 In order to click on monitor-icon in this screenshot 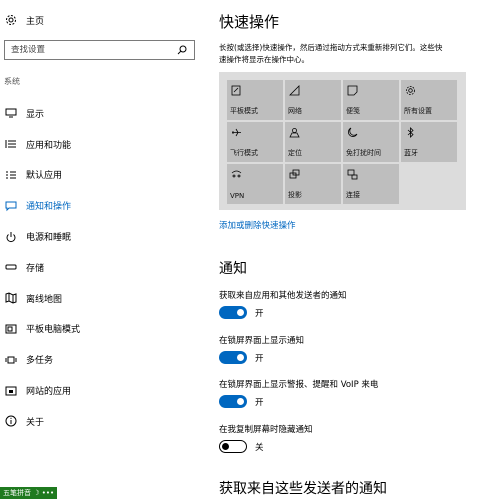, I will do `click(11, 113)`.